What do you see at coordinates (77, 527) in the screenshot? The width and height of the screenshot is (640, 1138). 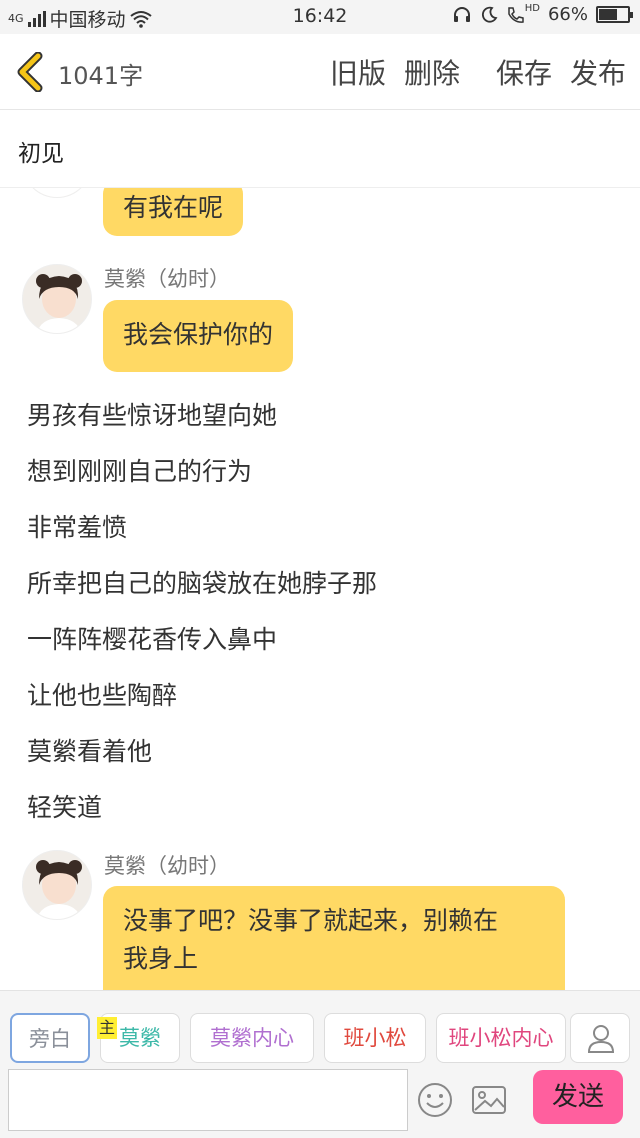 I see `narration-line: 非常羞愤` at bounding box center [77, 527].